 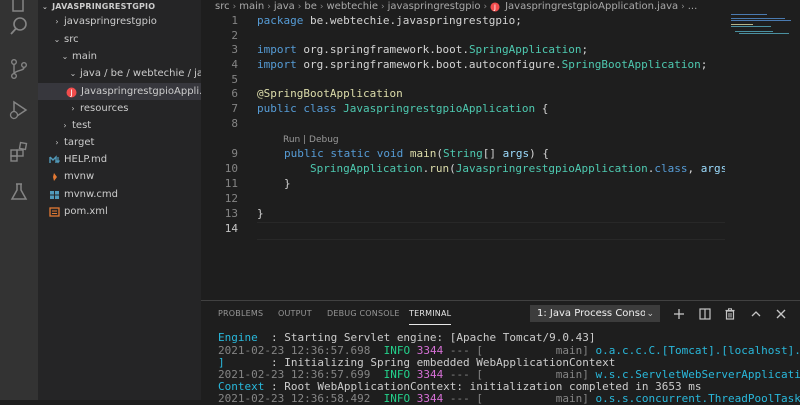 What do you see at coordinates (234, 49) in the screenshot?
I see `line-number: 3` at bounding box center [234, 49].